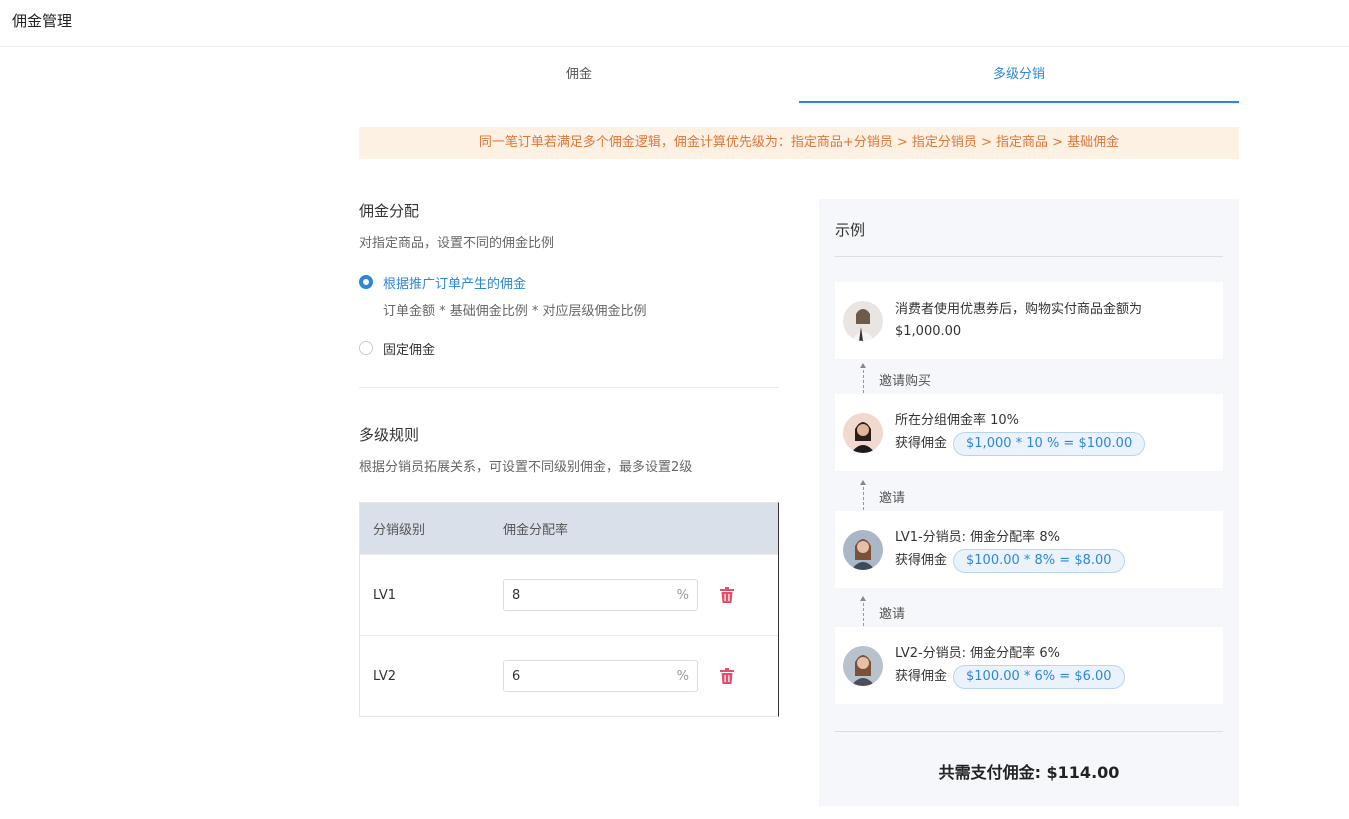 Image resolution: width=1349 pixels, height=819 pixels. I want to click on radio-option-order-based: 根据推广订单产生的佣金 订单金额 * 基础佣金比例 * 对应层级佣金比例, so click(569, 296).